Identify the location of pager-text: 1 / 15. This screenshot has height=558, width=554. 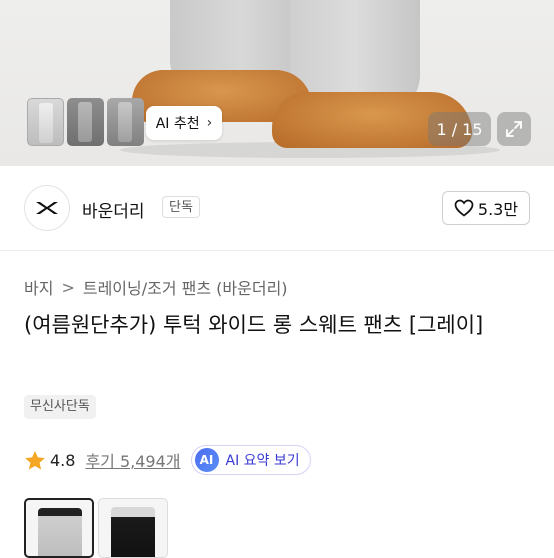
(459, 129).